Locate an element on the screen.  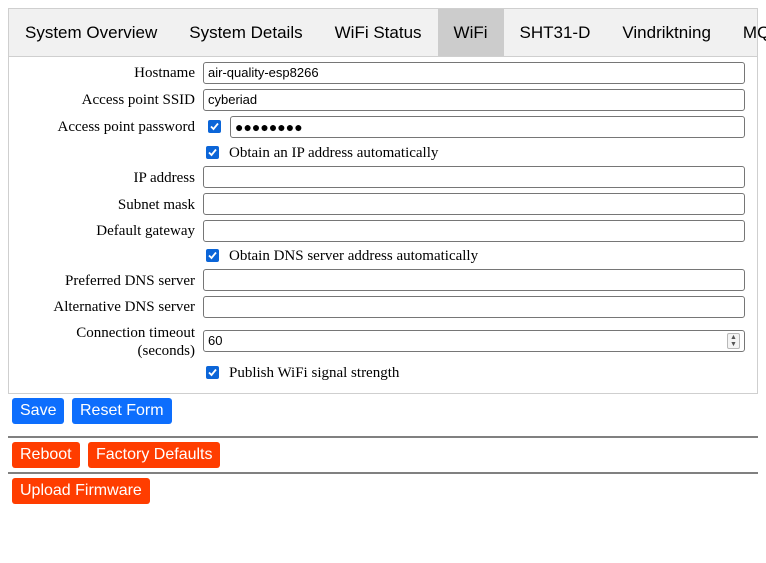
dhcp-checkbox is located at coordinates (212, 152).